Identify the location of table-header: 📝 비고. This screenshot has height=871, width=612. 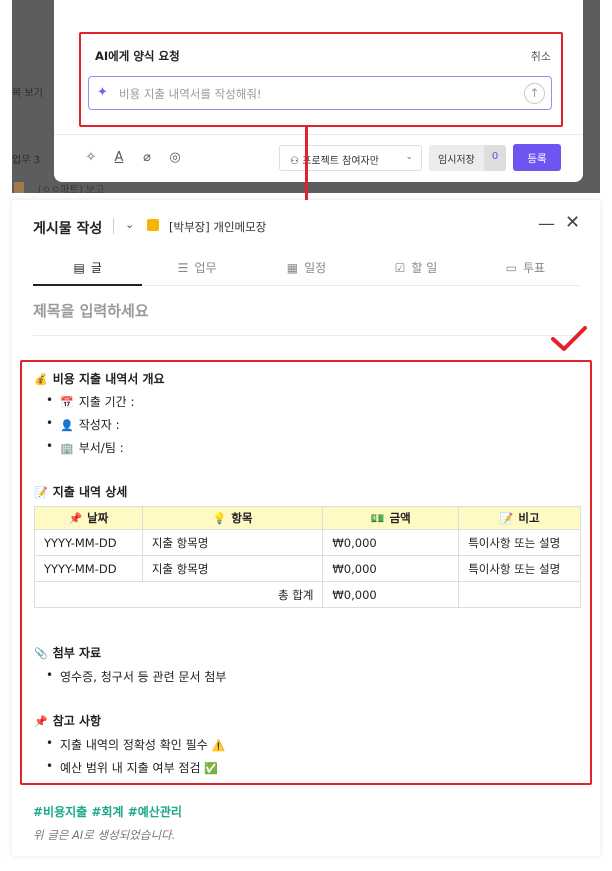
(519, 518).